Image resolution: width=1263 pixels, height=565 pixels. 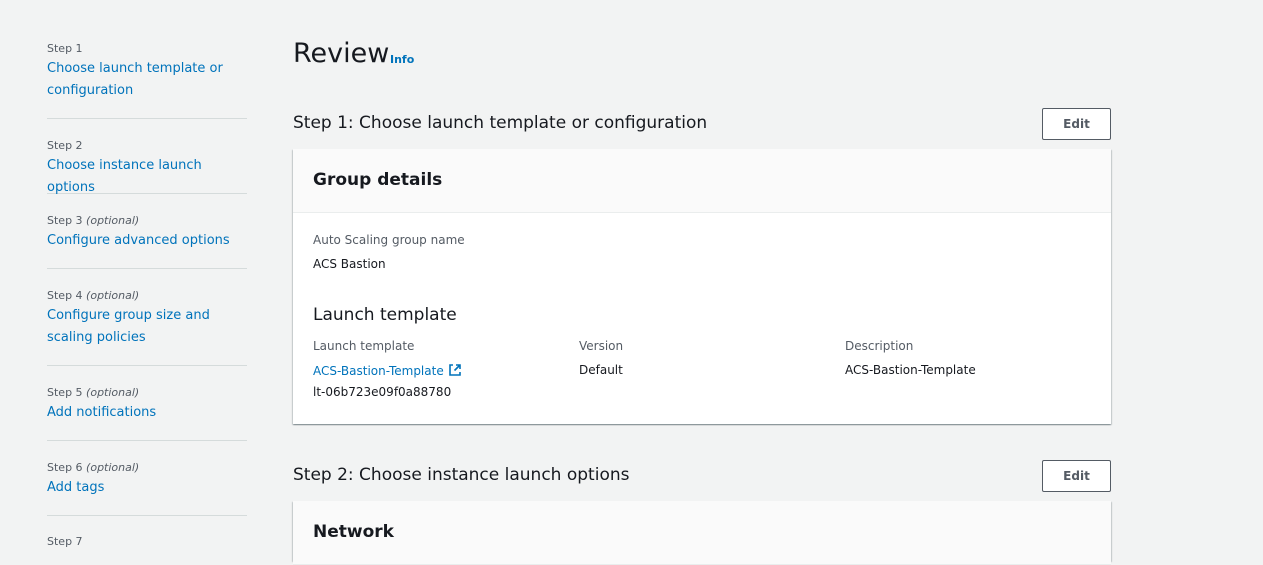 I want to click on card-header: Network, so click(x=702, y=533).